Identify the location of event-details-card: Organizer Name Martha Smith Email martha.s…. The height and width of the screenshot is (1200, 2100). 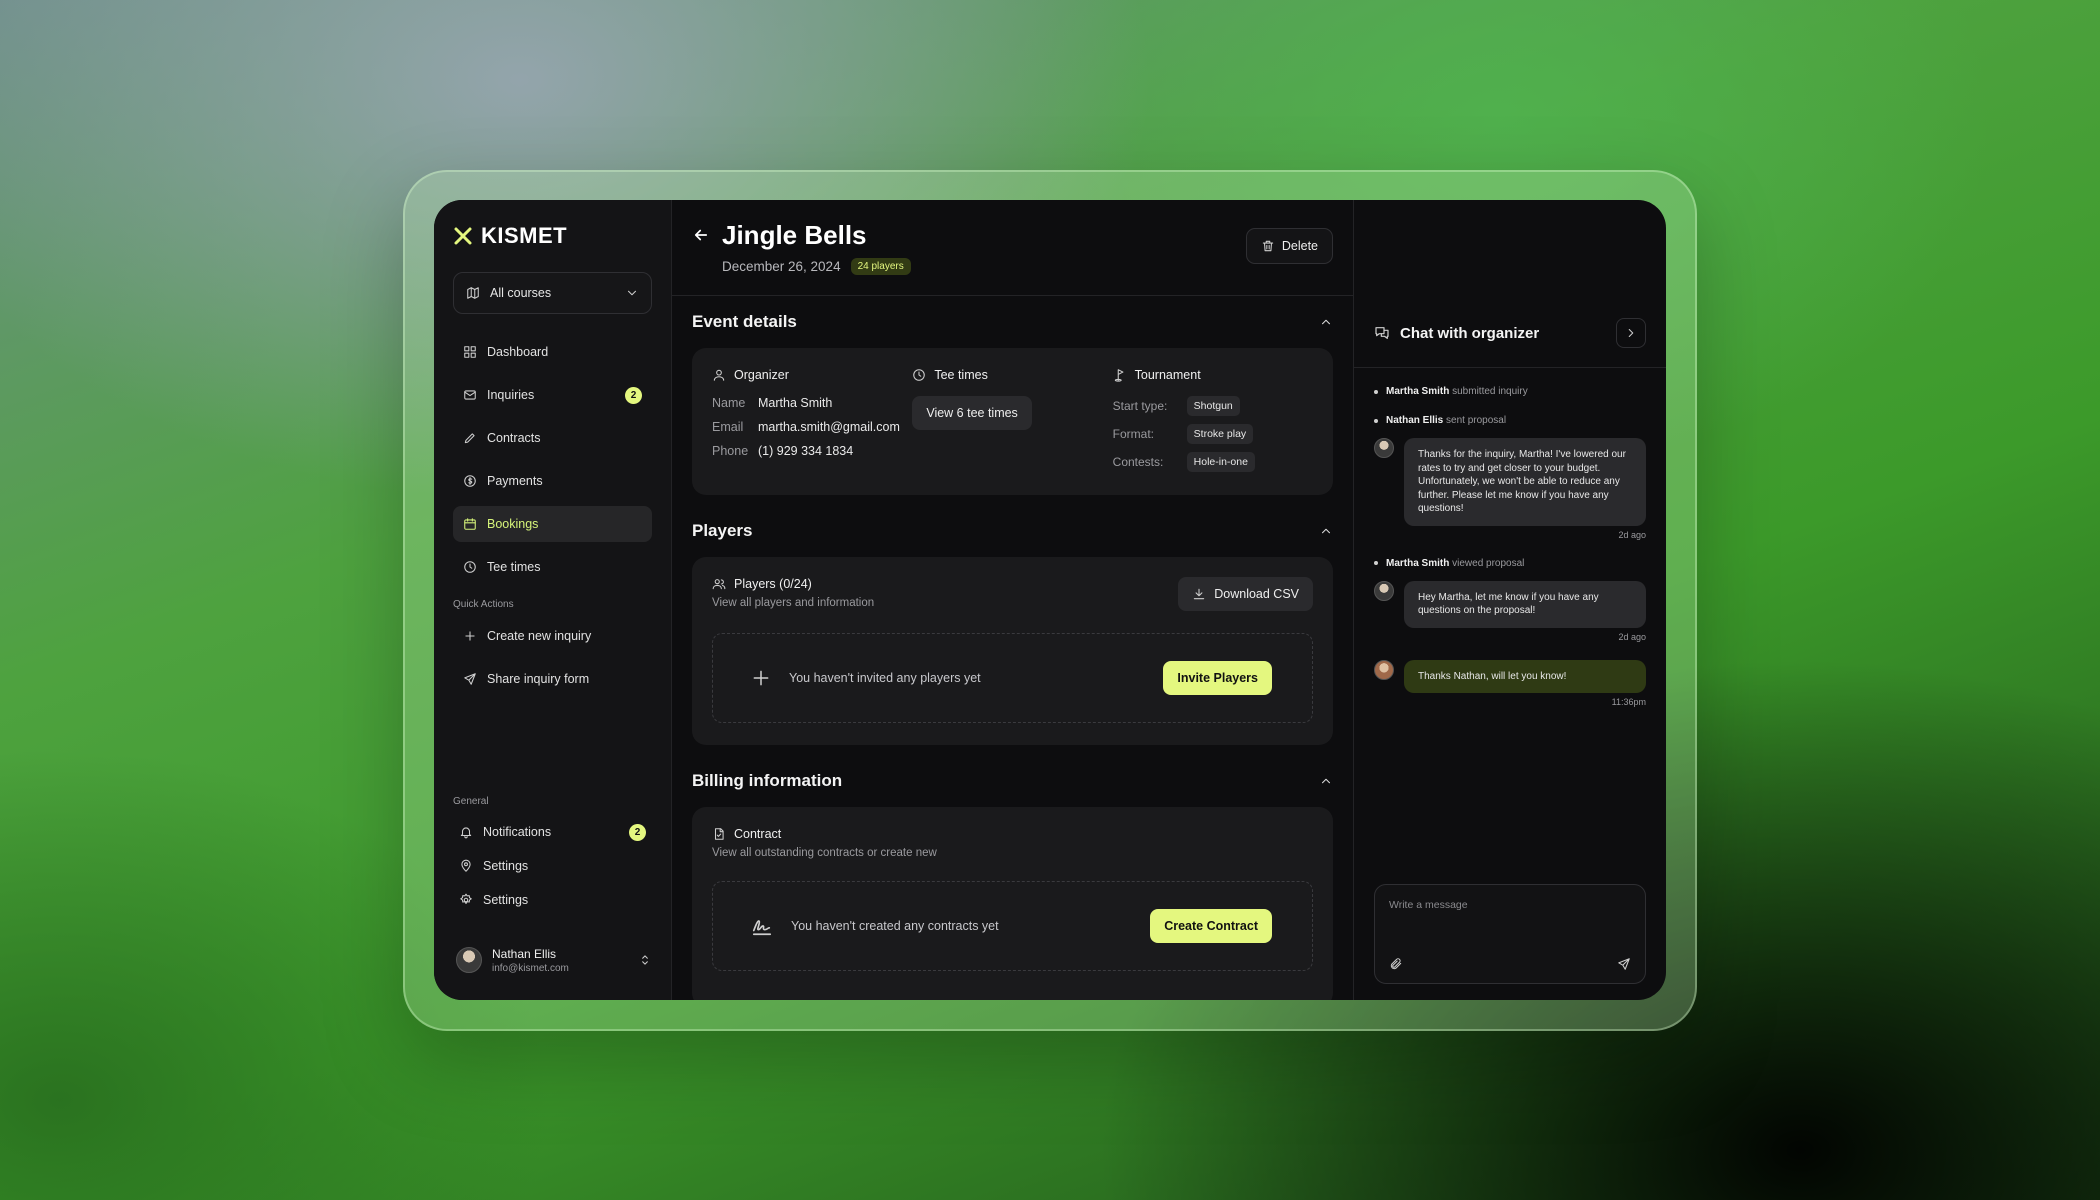
(1012, 421).